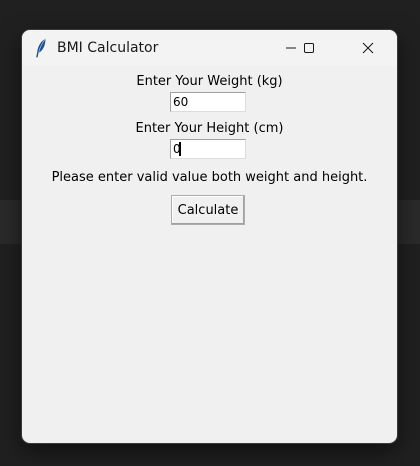 The height and width of the screenshot is (466, 420). Describe the element at coordinates (209, 81) in the screenshot. I see `weight-label: Enter Your Weight (kg)` at that location.